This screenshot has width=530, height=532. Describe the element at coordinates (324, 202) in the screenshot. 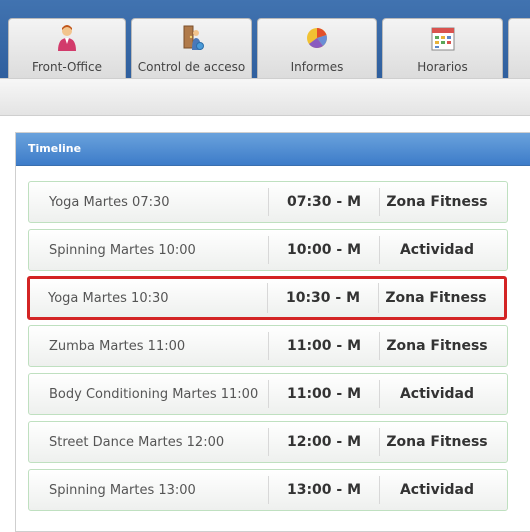

I see `activity-time: 07:30 - M` at that location.